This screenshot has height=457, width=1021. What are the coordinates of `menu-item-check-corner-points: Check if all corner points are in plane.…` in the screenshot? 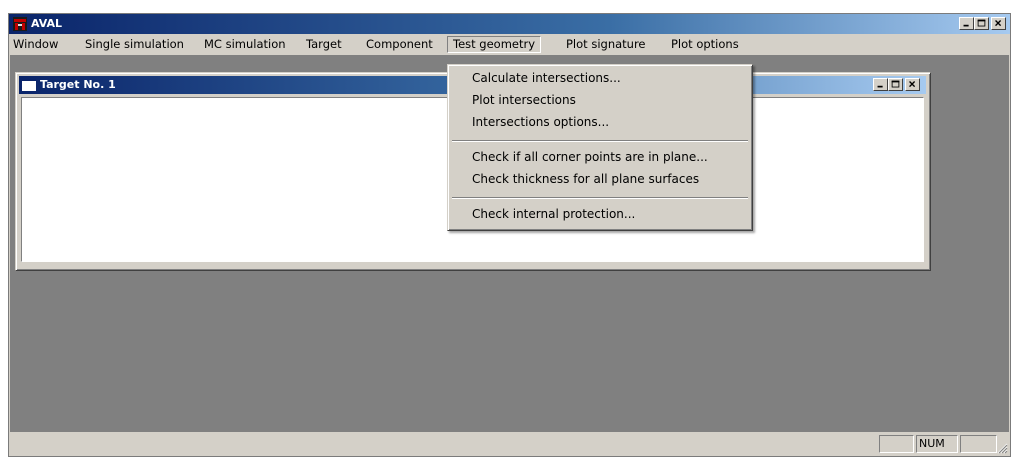 It's located at (590, 157).